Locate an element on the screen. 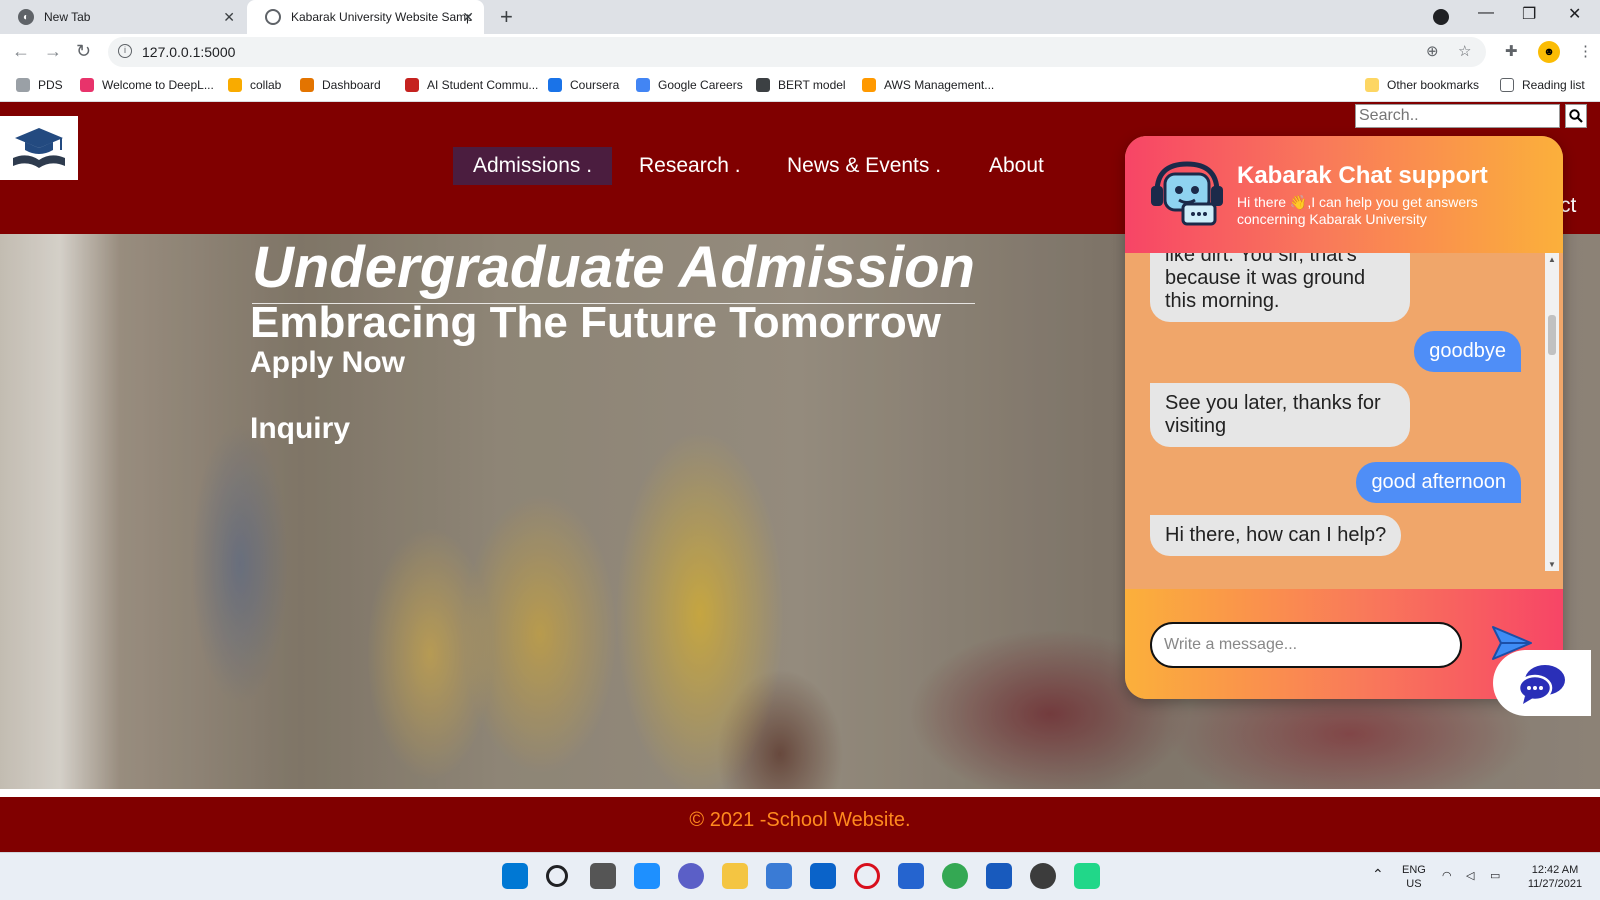 The width and height of the screenshot is (1600, 900). scroll-thumb is located at coordinates (1552, 335).